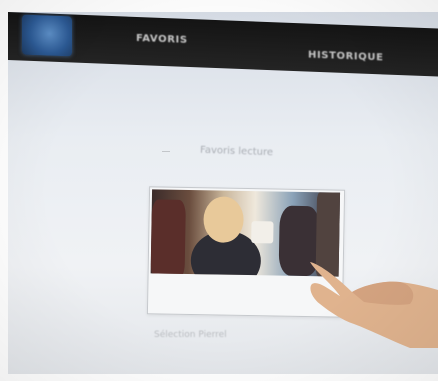  Describe the element at coordinates (236, 151) in the screenshot. I see `section-title: Favoris lecture` at that location.